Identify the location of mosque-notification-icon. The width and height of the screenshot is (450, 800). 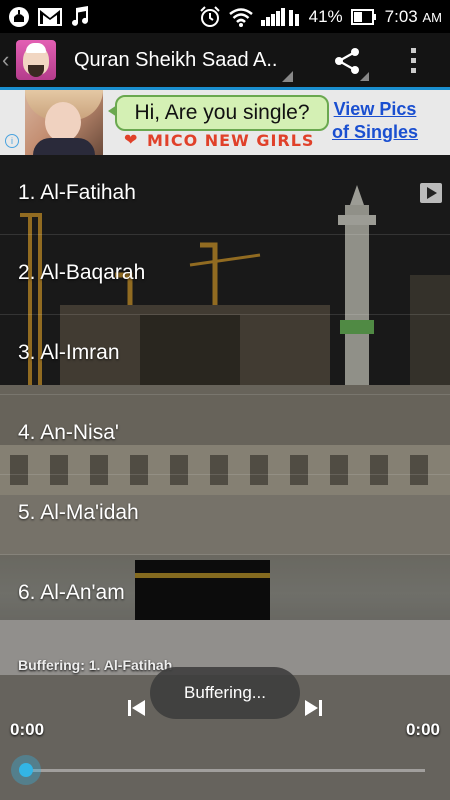
(19, 17).